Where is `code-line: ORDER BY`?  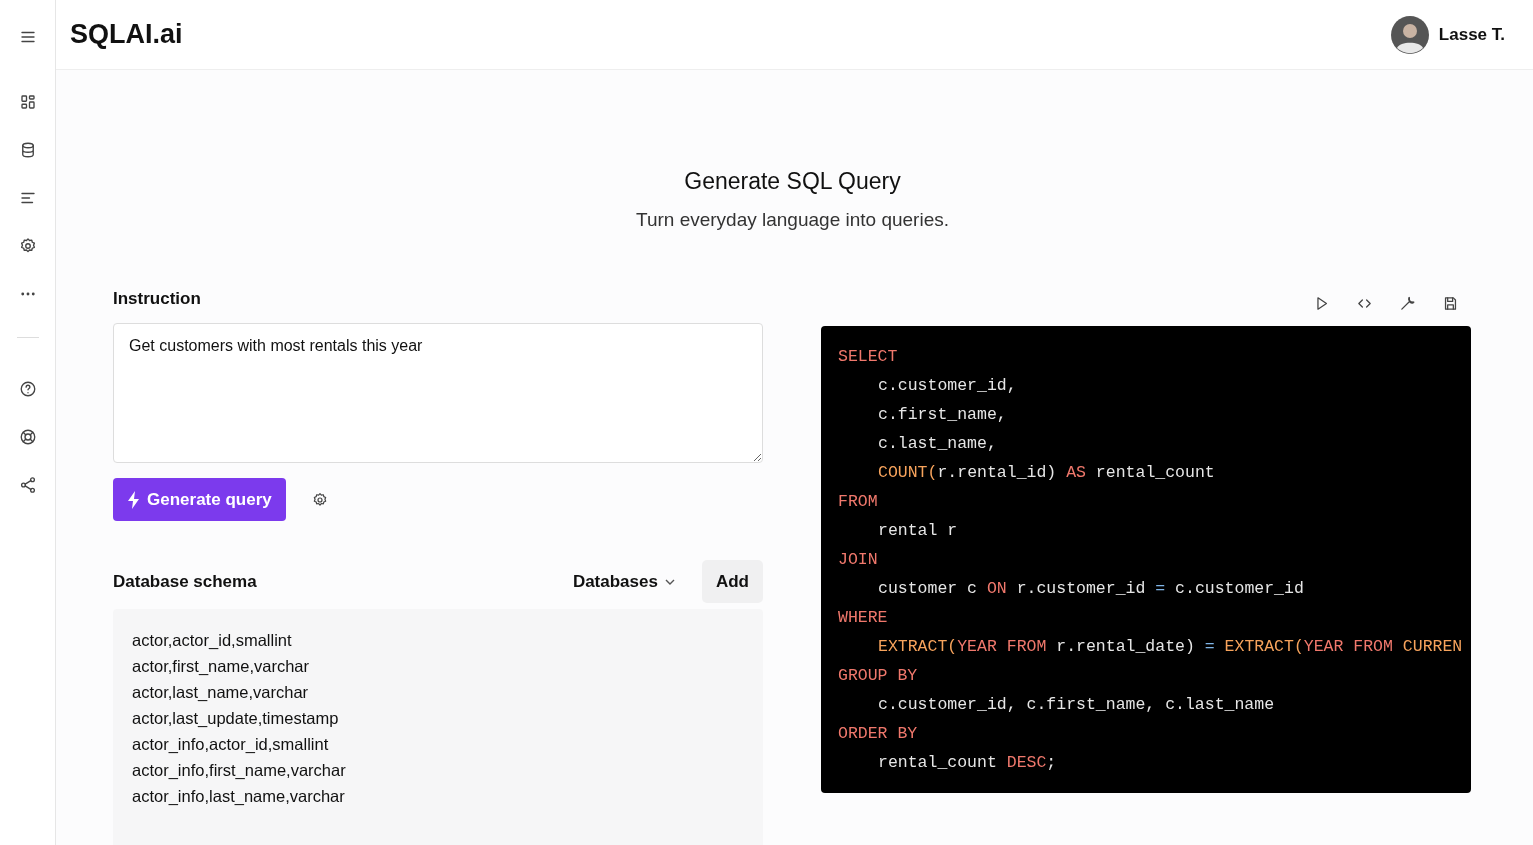
code-line: ORDER BY is located at coordinates (878, 734).